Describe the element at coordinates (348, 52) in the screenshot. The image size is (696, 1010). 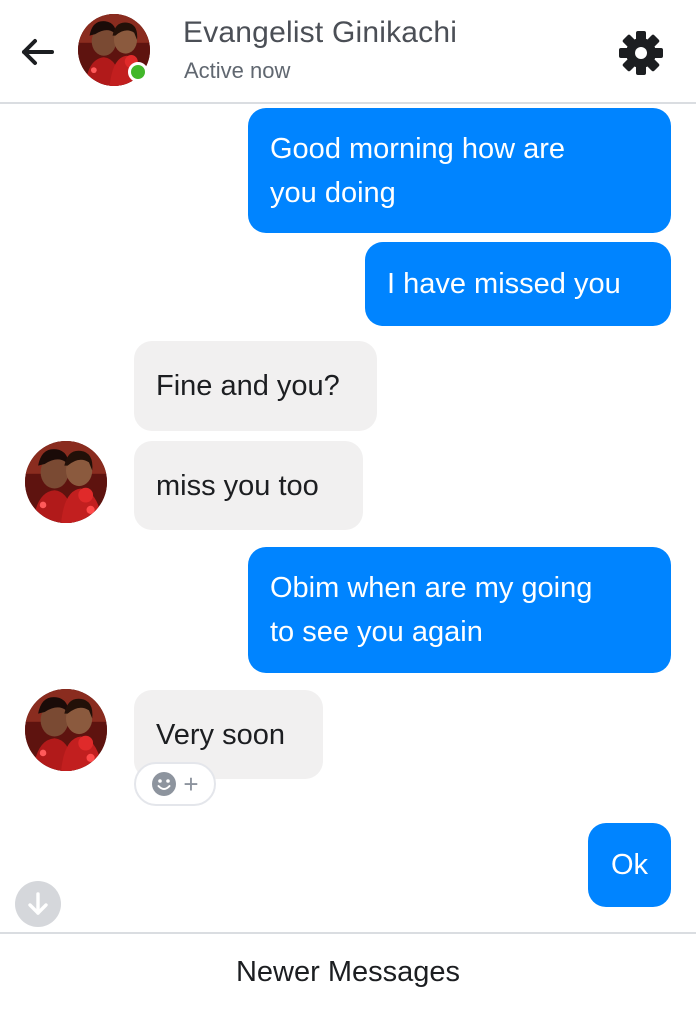
I see `conversation-header: Evangelist Ginikachi Active now` at that location.